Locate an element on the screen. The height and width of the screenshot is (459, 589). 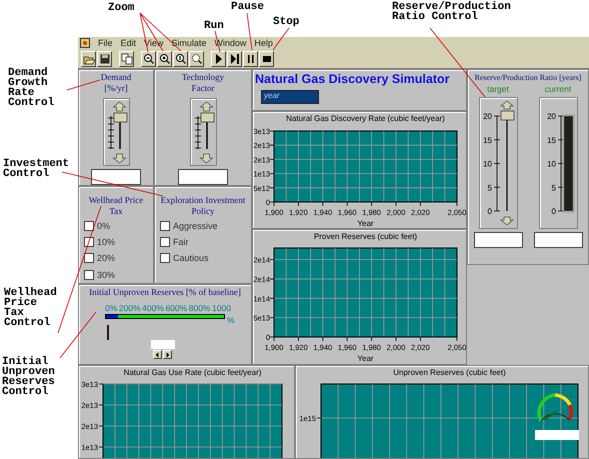
control-title: Technology Factor is located at coordinates (203, 83).